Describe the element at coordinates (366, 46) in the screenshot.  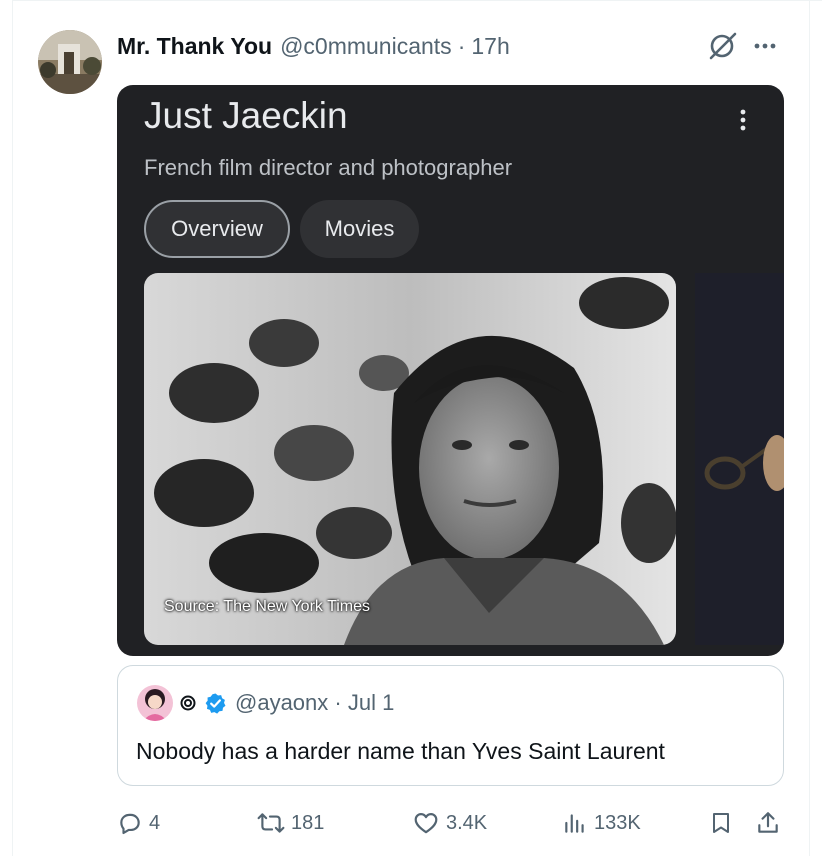
I see `author-handle: @c0mmunicants` at that location.